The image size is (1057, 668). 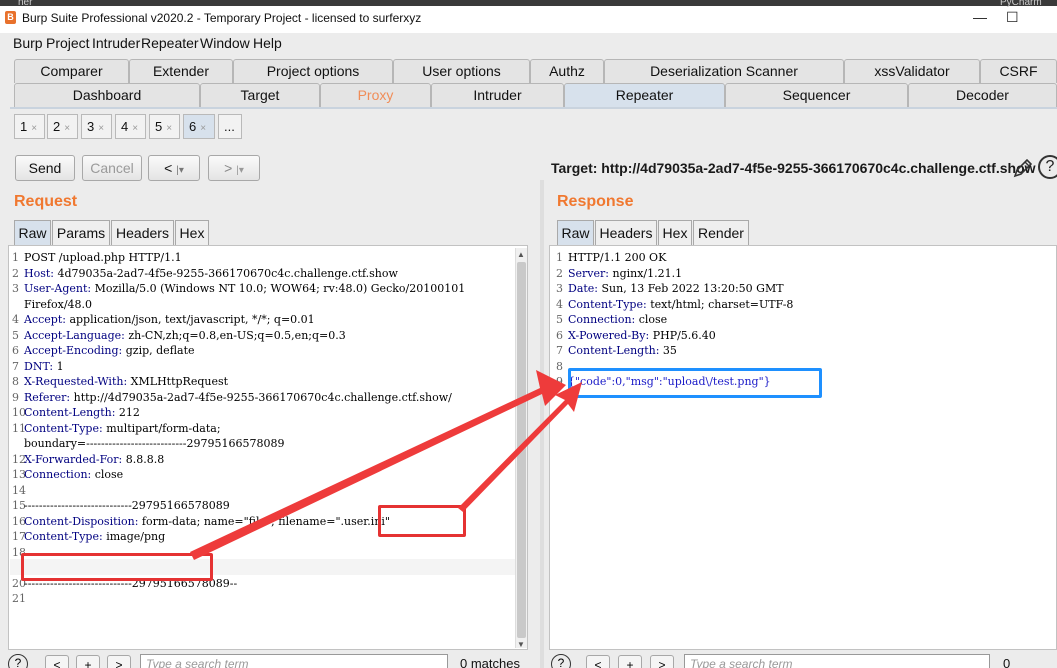 I want to click on request-search-input: Type a search term, so click(x=294, y=661).